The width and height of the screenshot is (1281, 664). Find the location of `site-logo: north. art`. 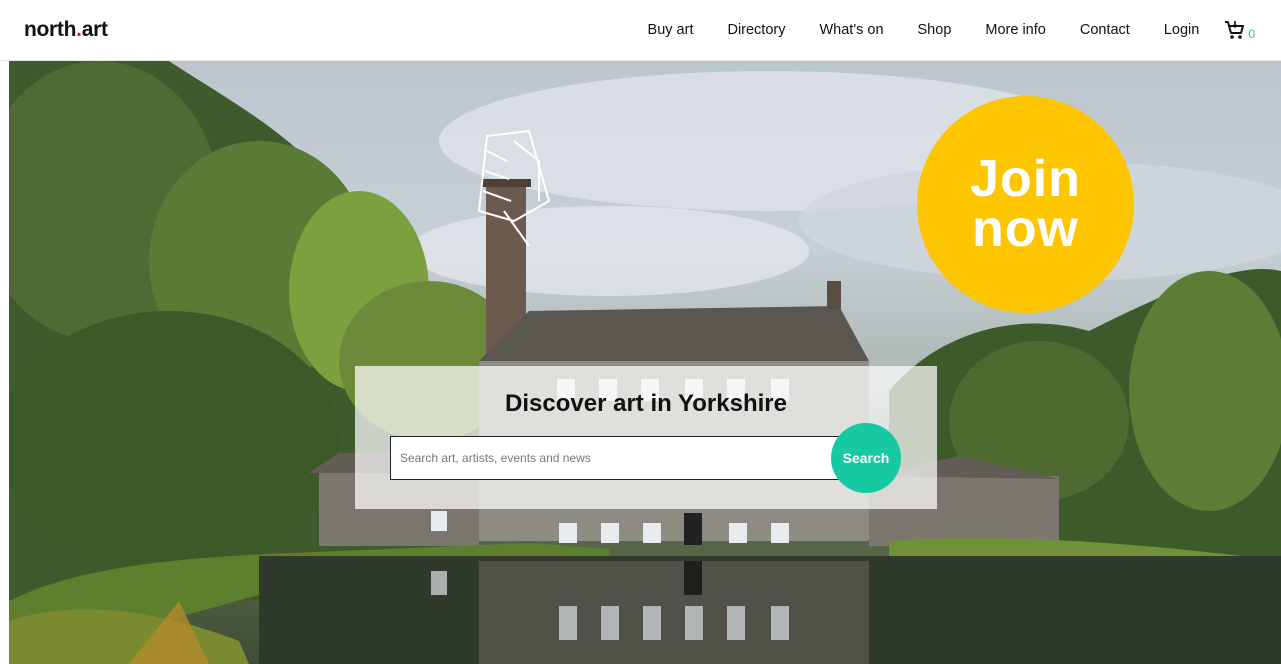

site-logo: north. art is located at coordinates (66, 30).